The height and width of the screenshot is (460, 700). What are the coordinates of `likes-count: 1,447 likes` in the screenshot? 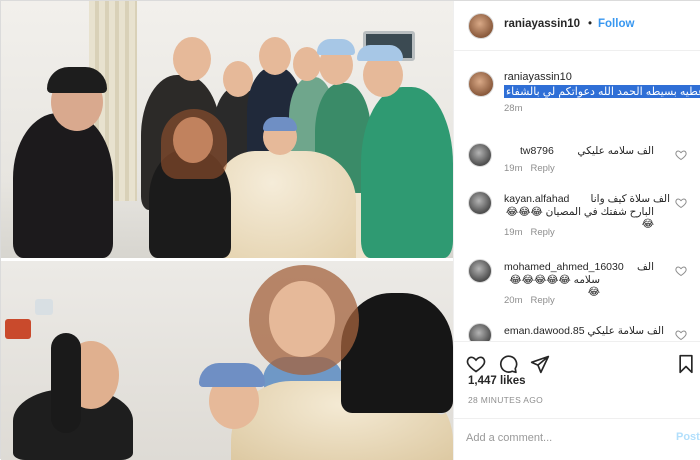 It's located at (497, 381).